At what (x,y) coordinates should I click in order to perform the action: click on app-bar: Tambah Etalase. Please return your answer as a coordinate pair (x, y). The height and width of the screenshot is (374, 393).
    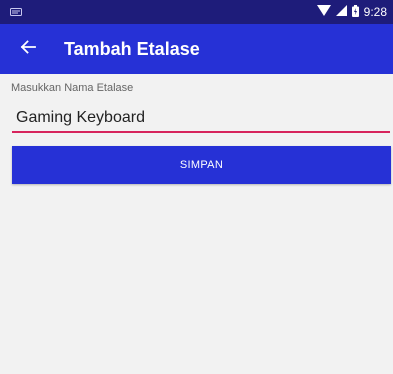
    Looking at the image, I should click on (196, 49).